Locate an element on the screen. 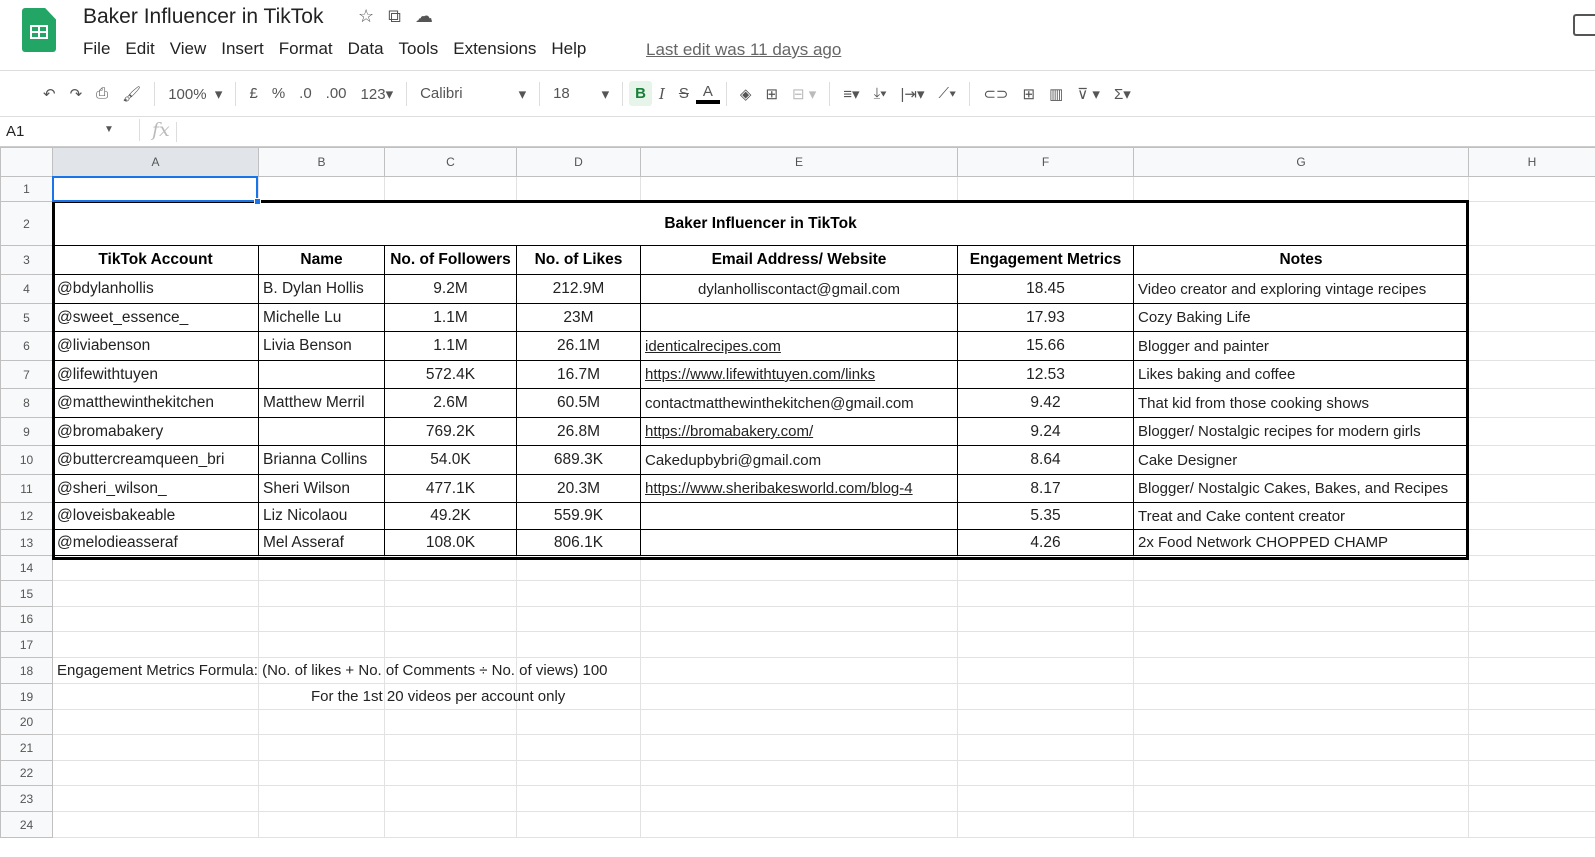 The image size is (1595, 857). decrease-decimal-button: .0 is located at coordinates (305, 93).